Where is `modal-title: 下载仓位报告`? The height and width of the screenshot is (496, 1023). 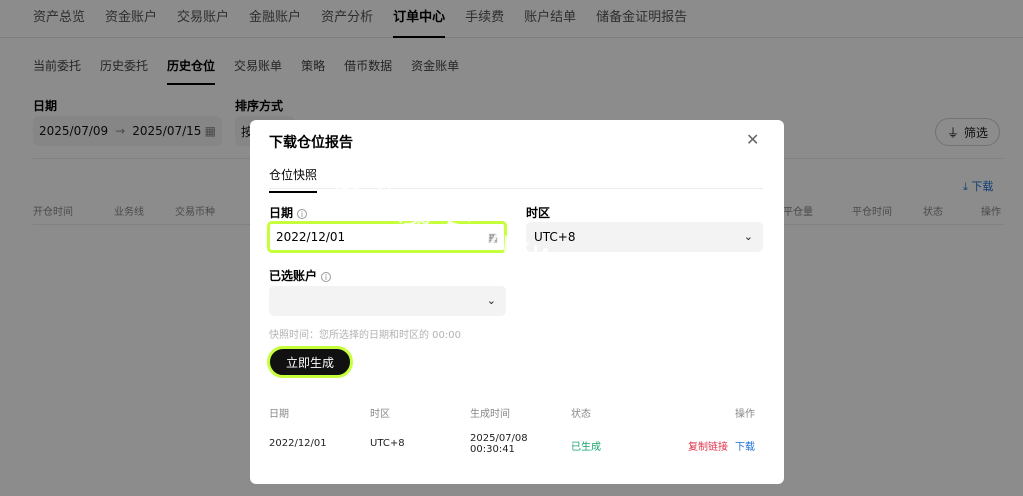
modal-title: 下载仓位报告 is located at coordinates (311, 143).